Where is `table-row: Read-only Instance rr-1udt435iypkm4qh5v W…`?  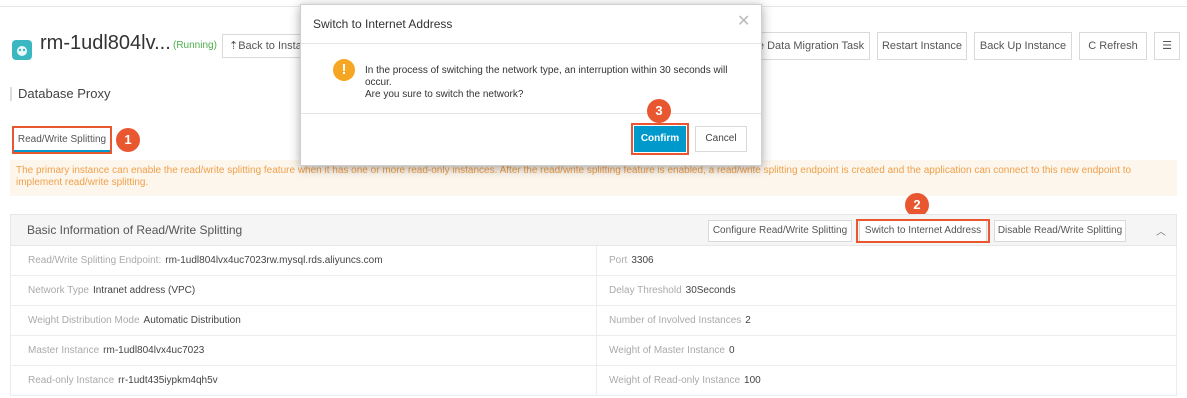 table-row: Read-only Instance rr-1udt435iypkm4qh5v W… is located at coordinates (593, 381).